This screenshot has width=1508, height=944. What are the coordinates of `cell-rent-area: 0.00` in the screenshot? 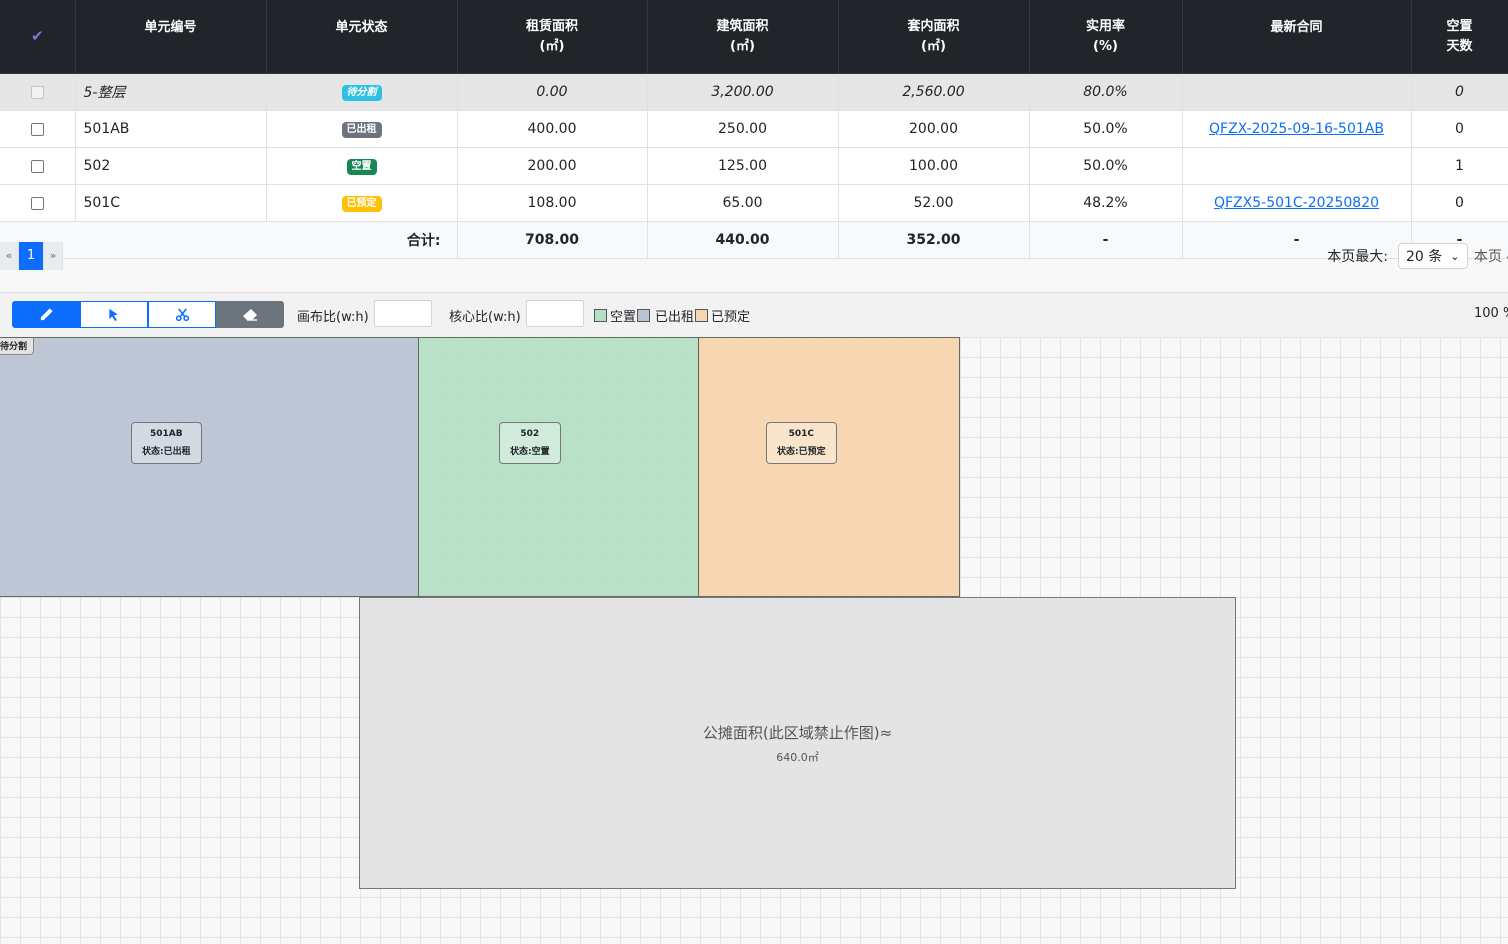 It's located at (552, 92).